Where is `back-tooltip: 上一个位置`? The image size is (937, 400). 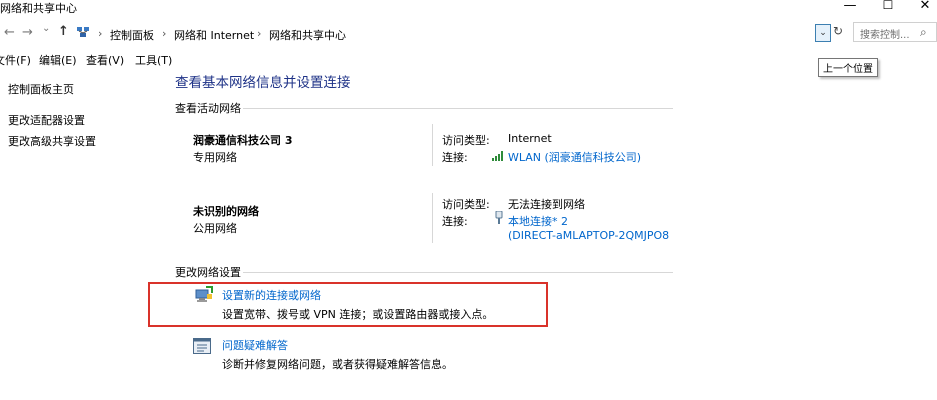 back-tooltip: 上一个位置 is located at coordinates (848, 67).